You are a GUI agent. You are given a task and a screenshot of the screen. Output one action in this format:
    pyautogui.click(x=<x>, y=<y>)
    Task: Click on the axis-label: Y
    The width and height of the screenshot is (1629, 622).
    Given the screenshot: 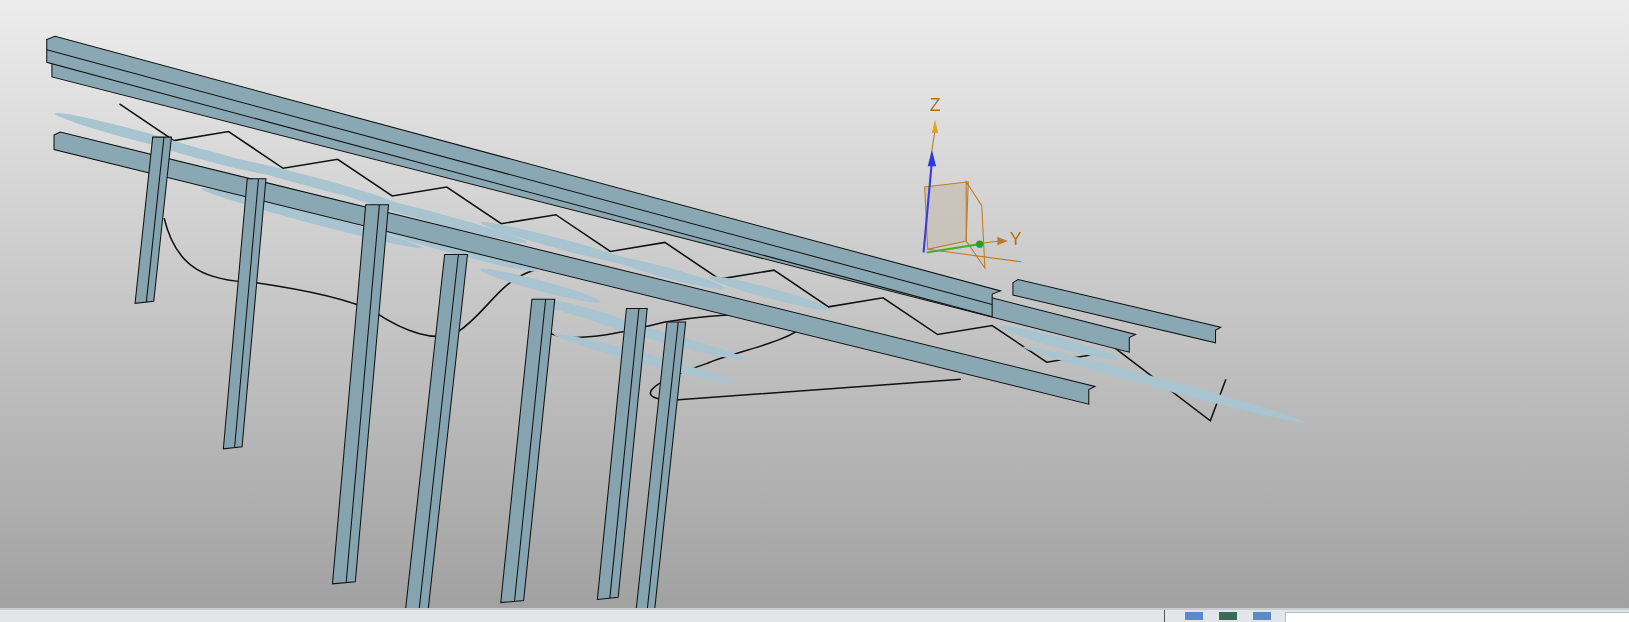 What is the action you would take?
    pyautogui.click(x=1015, y=239)
    